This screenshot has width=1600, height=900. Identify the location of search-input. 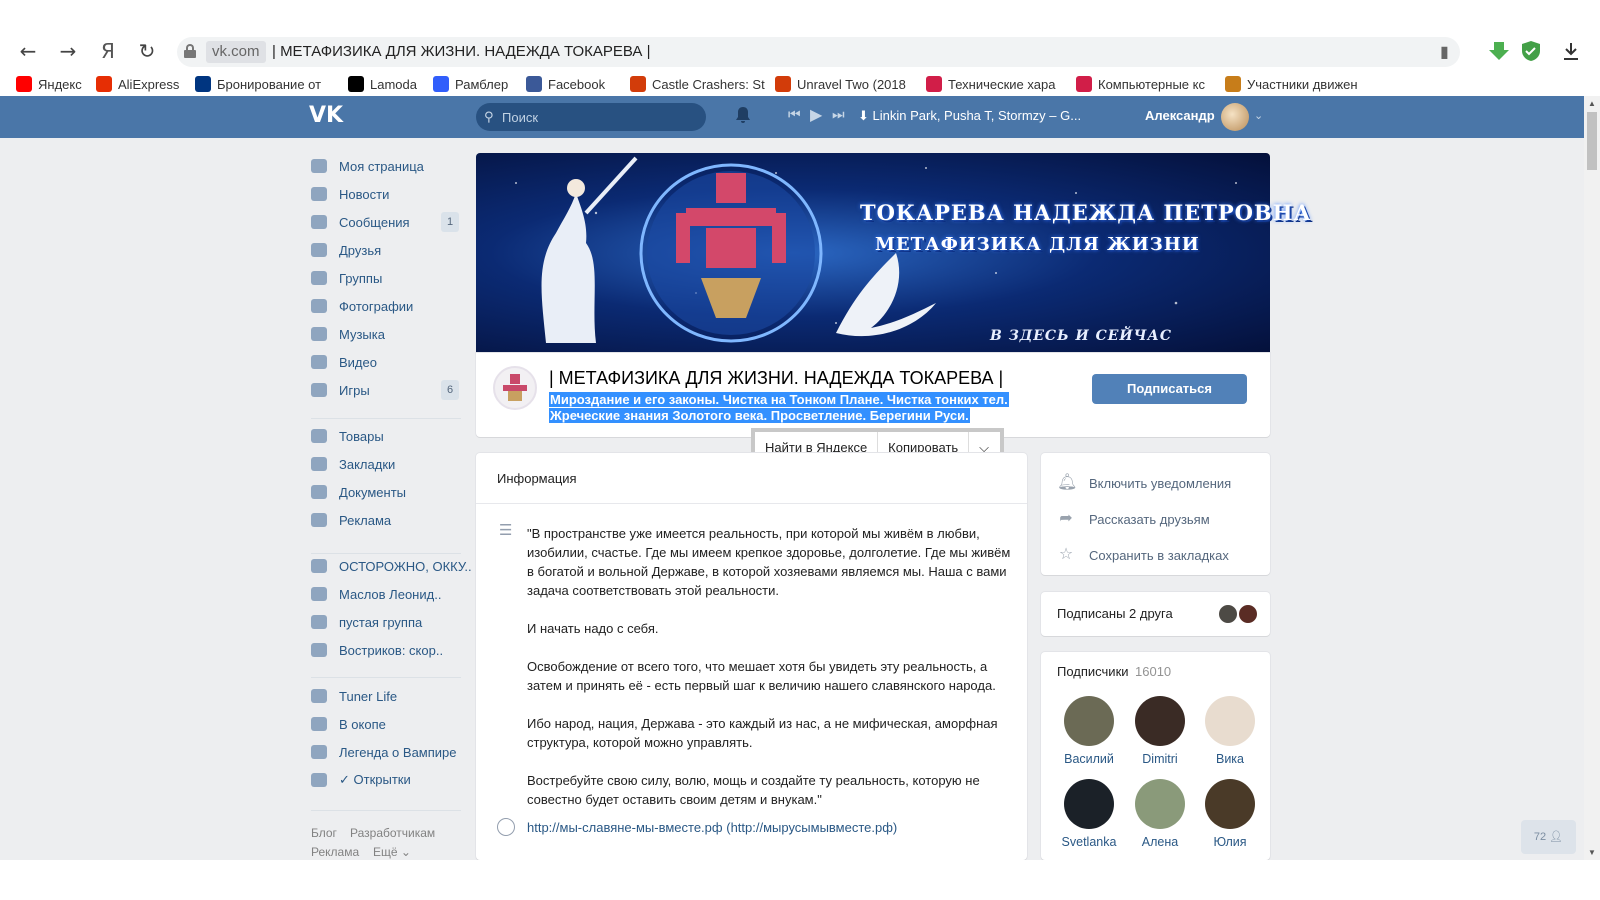
(602, 117).